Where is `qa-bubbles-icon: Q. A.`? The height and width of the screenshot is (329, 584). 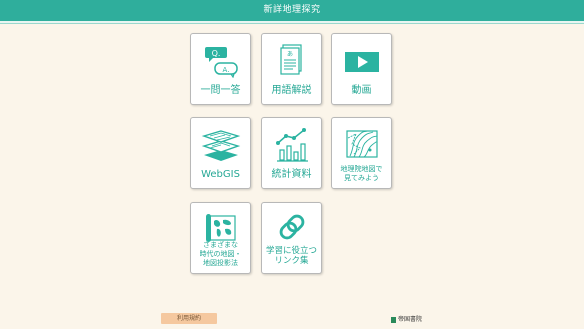 qa-bubbles-icon: Q. A. is located at coordinates (220, 61).